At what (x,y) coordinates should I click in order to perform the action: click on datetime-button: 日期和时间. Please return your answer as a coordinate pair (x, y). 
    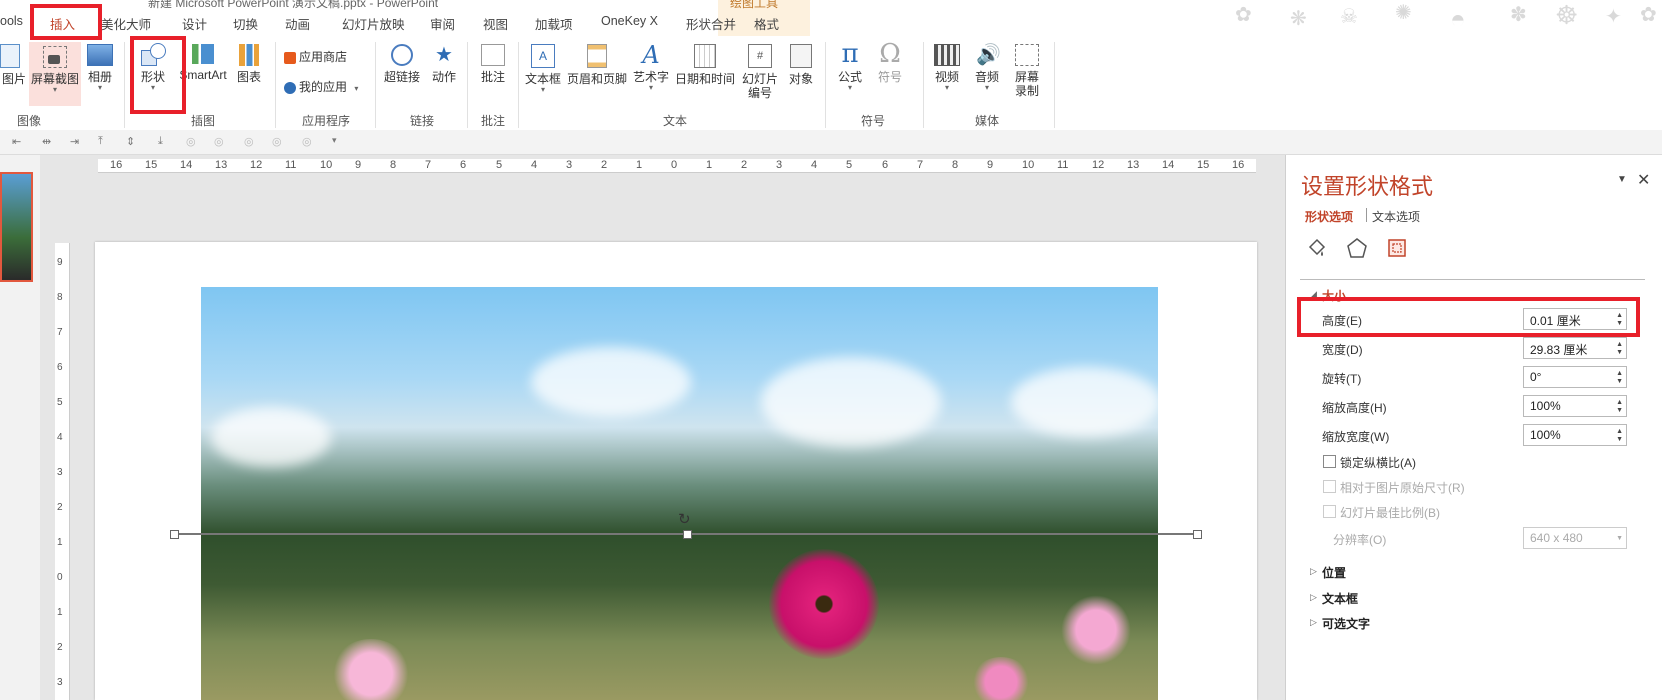
    Looking at the image, I should click on (705, 65).